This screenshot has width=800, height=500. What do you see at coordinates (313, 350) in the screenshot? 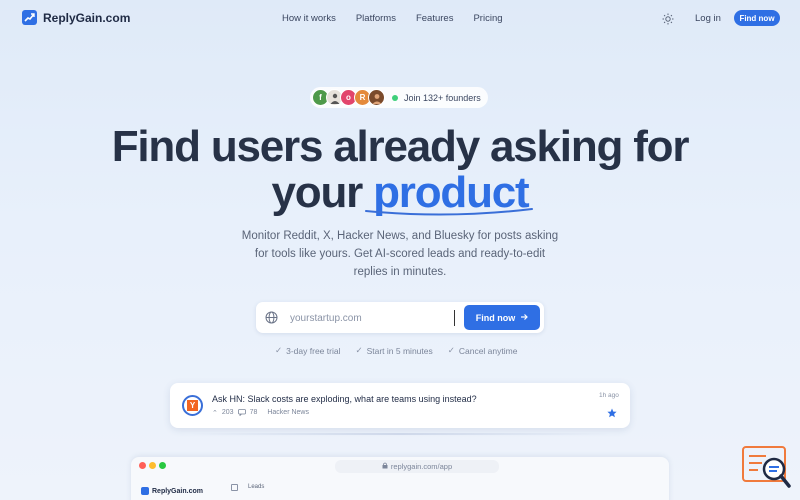
I see `perk-label: 3-day free trial` at bounding box center [313, 350].